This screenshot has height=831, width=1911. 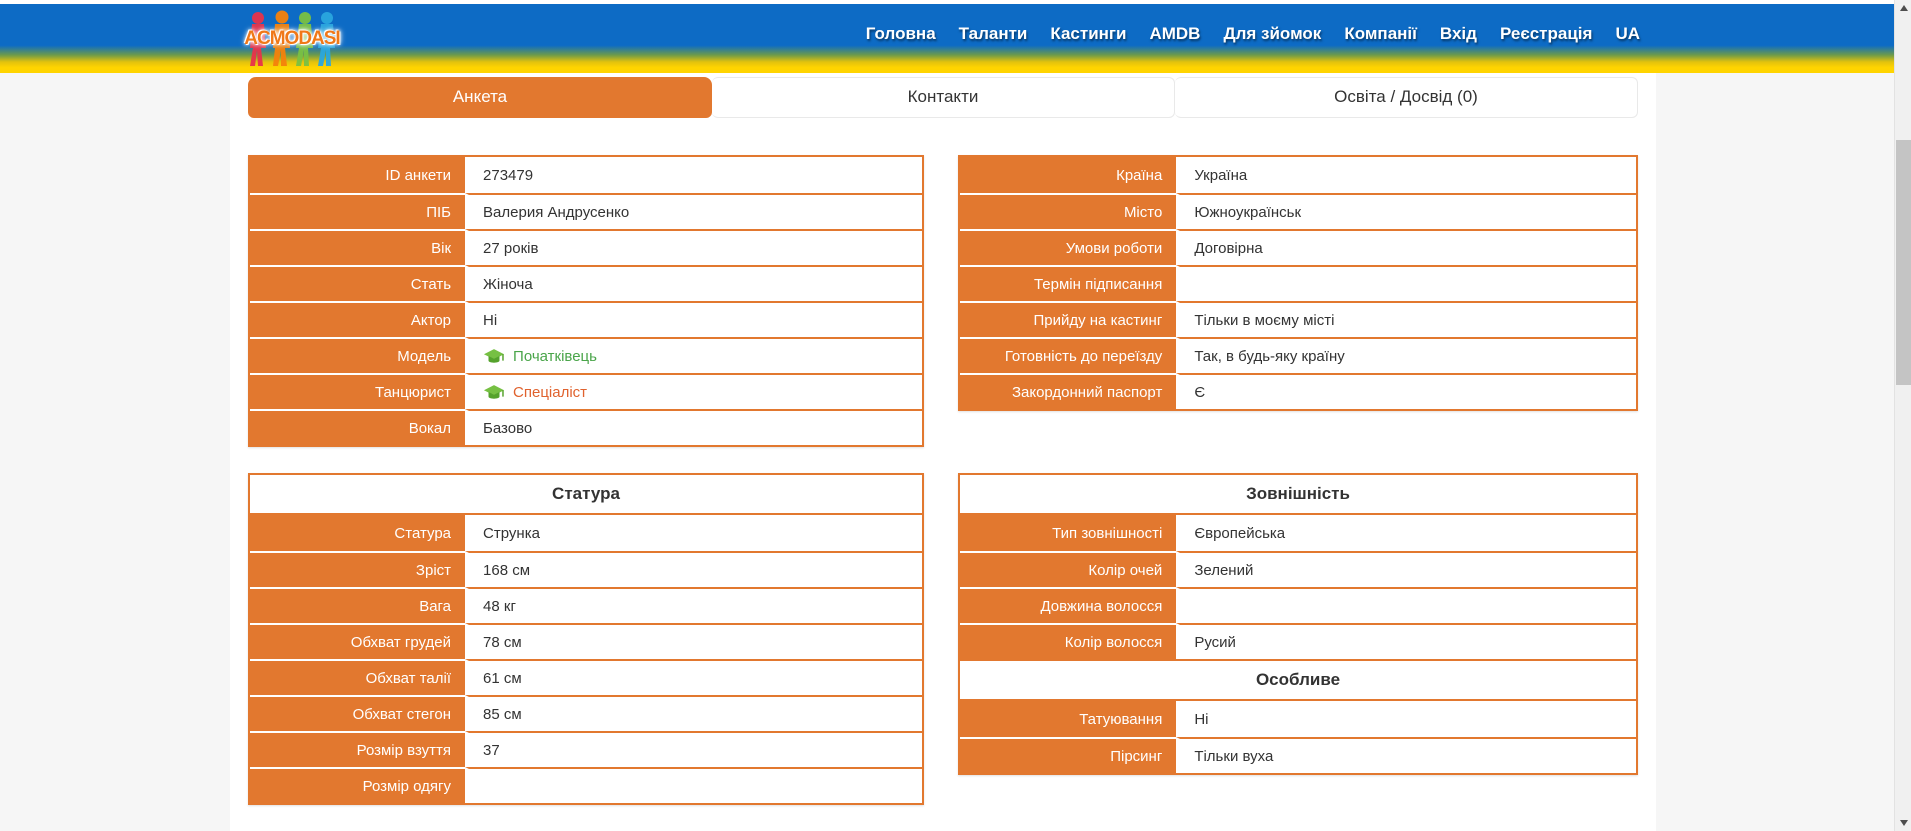 I want to click on row-value: Тільки в моєму місті, so click(x=1406, y=319).